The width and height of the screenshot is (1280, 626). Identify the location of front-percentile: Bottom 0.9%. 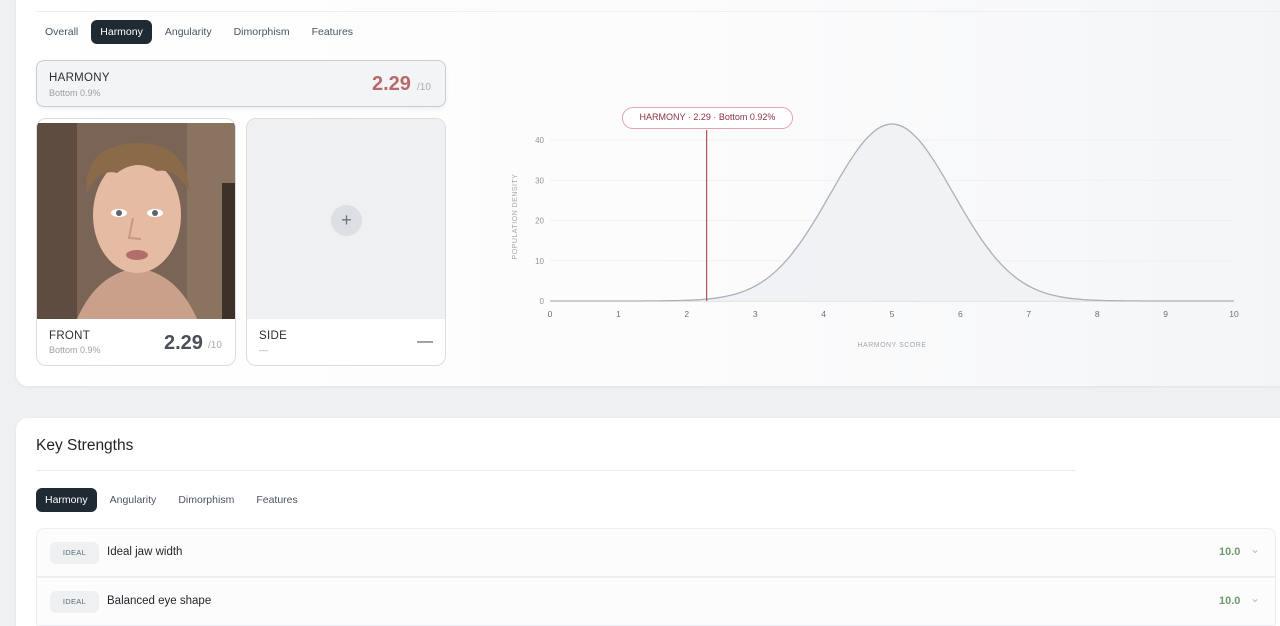
(75, 350).